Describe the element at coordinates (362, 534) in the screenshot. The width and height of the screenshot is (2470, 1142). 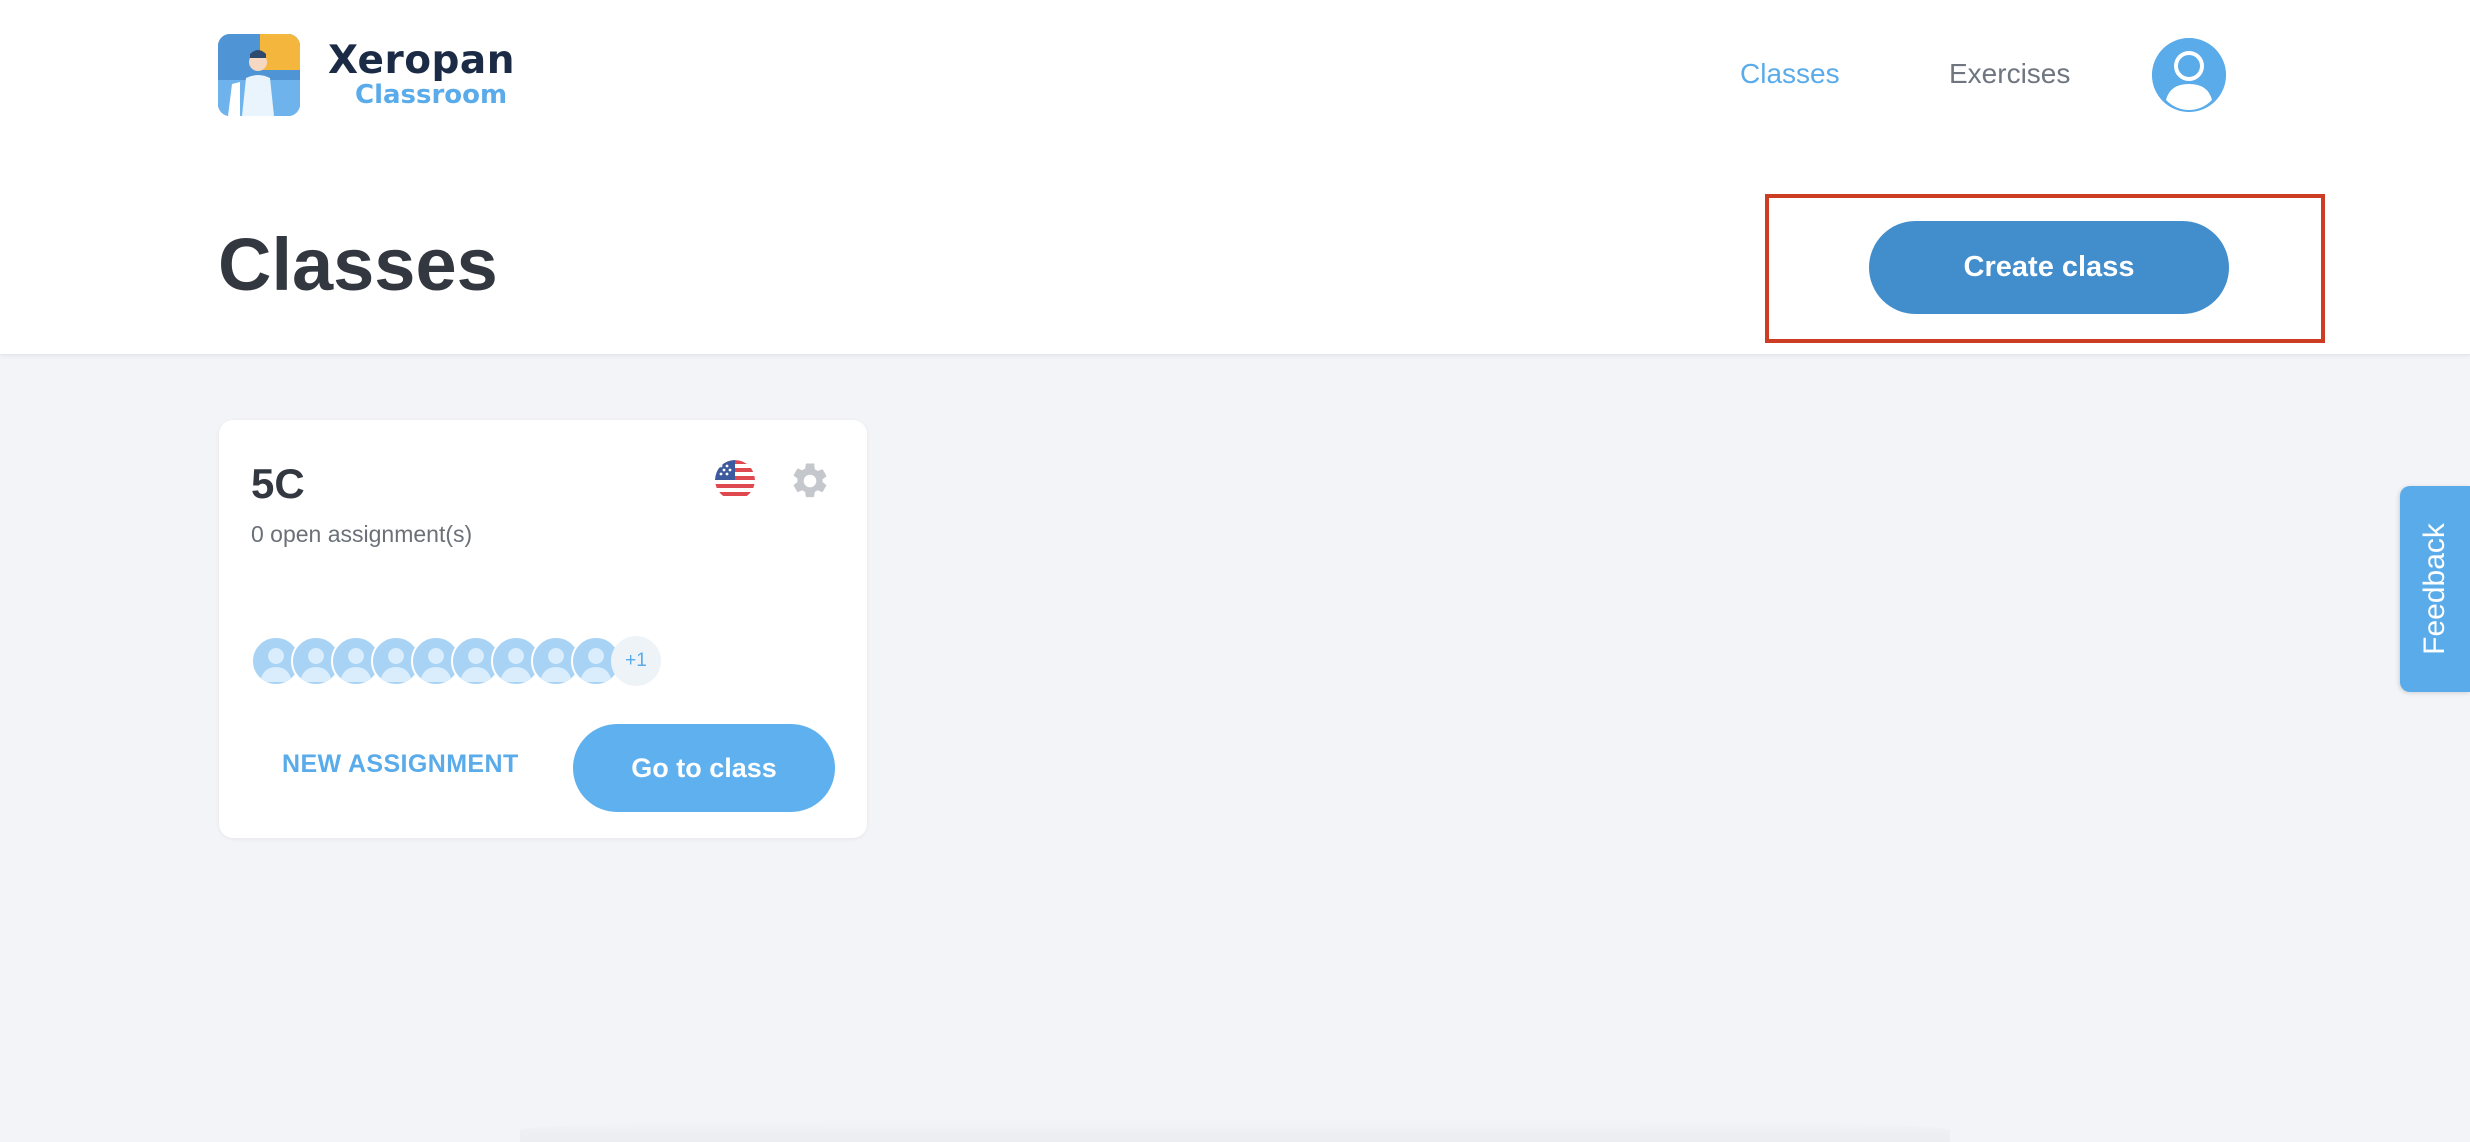
I see `open-assignments-count: 0 open assignment(s)` at that location.